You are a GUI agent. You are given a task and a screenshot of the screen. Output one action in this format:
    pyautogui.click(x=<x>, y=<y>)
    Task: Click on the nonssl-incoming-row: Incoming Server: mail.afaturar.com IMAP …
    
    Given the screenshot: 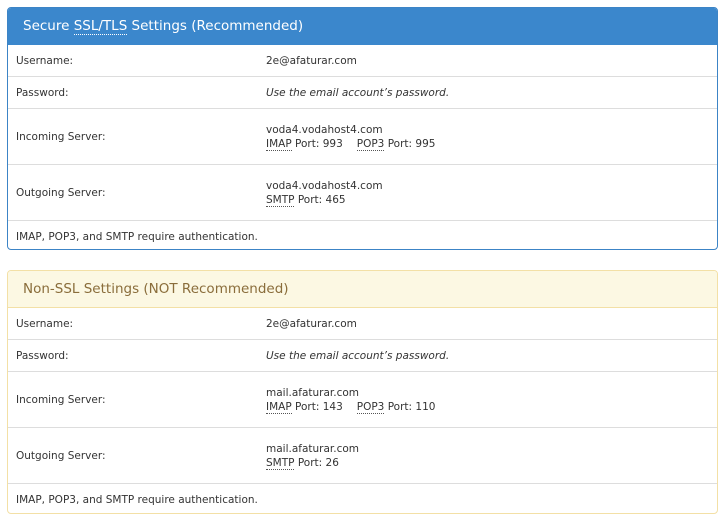 What is the action you would take?
    pyautogui.click(x=362, y=400)
    